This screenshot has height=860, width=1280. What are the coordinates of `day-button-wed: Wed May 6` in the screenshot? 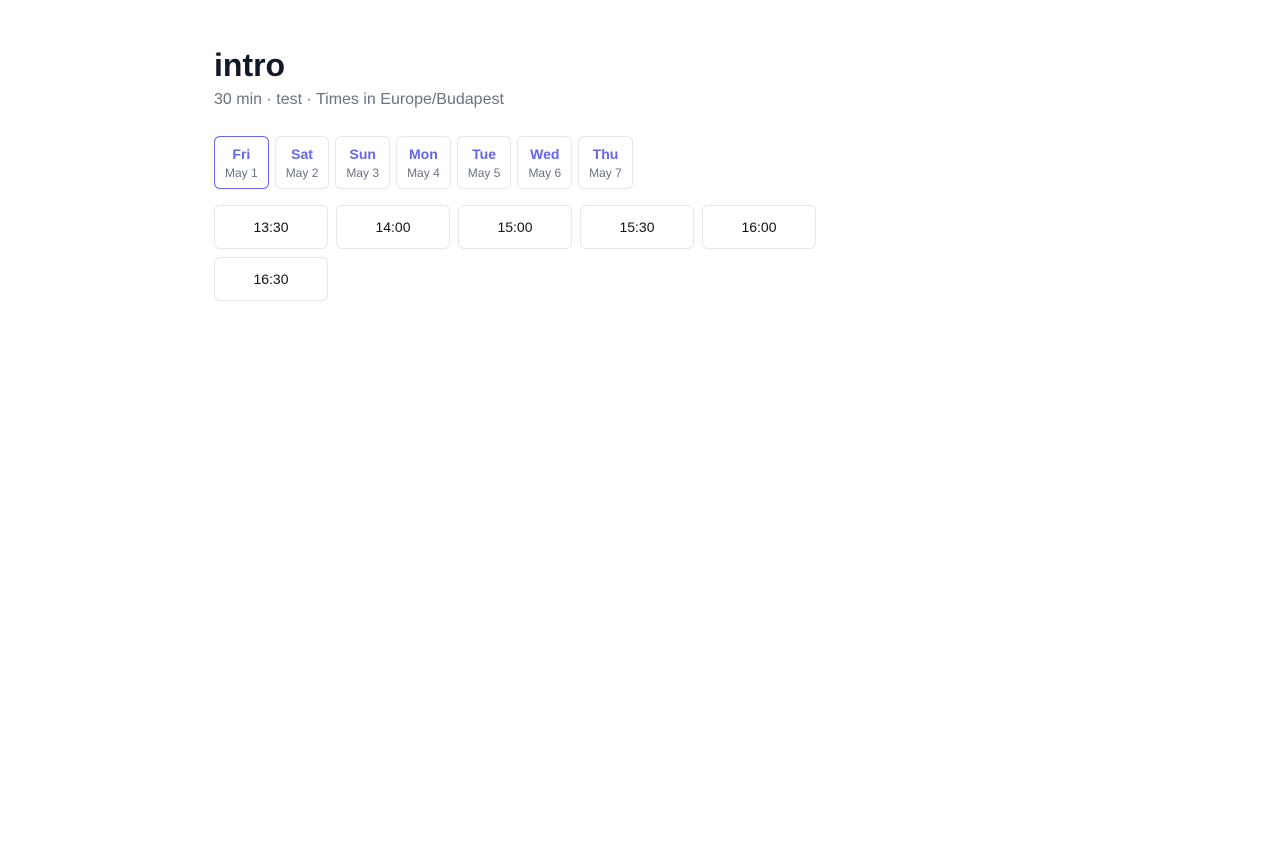 It's located at (545, 162).